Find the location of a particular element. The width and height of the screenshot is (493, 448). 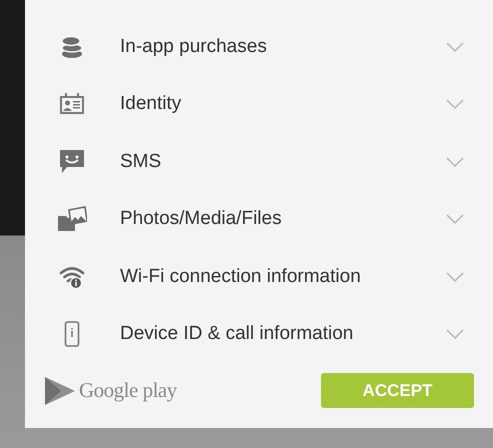

permission-label: In-app purchases is located at coordinates (194, 47).